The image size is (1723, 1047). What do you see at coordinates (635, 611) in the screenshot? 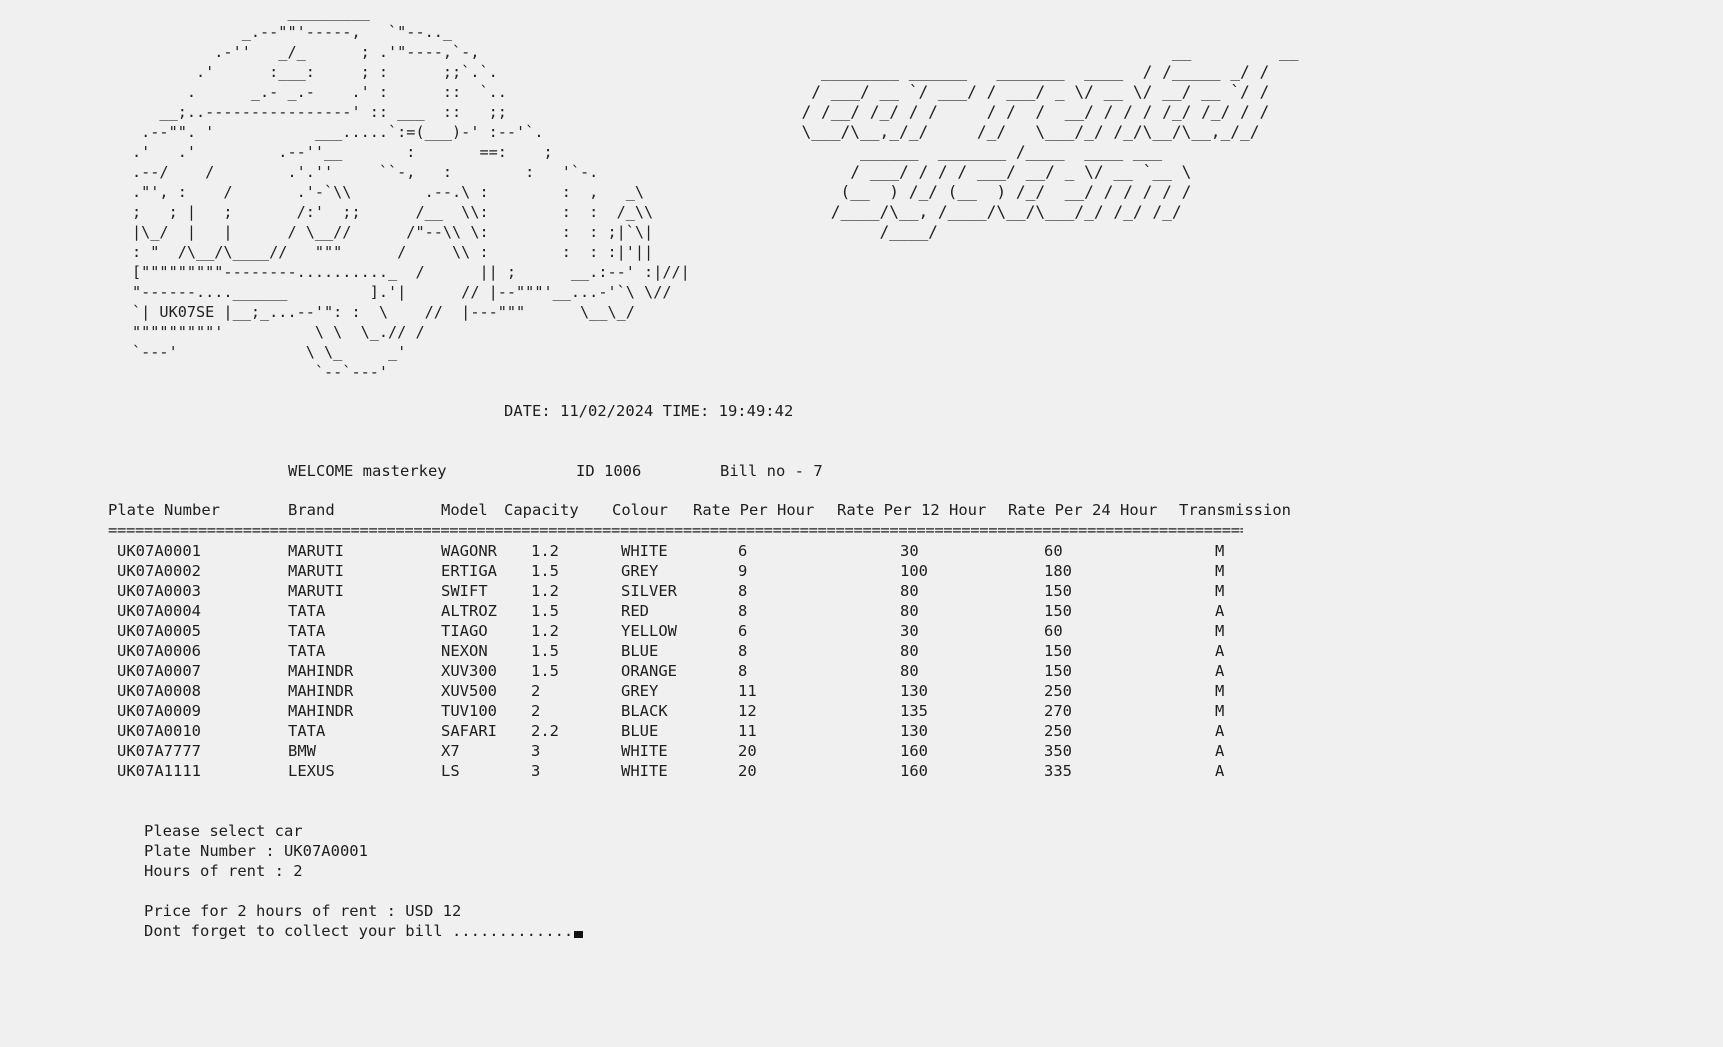
I see `cell-colour: RED` at bounding box center [635, 611].